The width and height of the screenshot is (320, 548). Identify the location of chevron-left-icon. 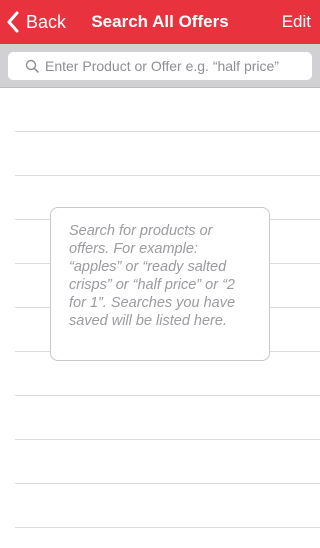
(13, 22).